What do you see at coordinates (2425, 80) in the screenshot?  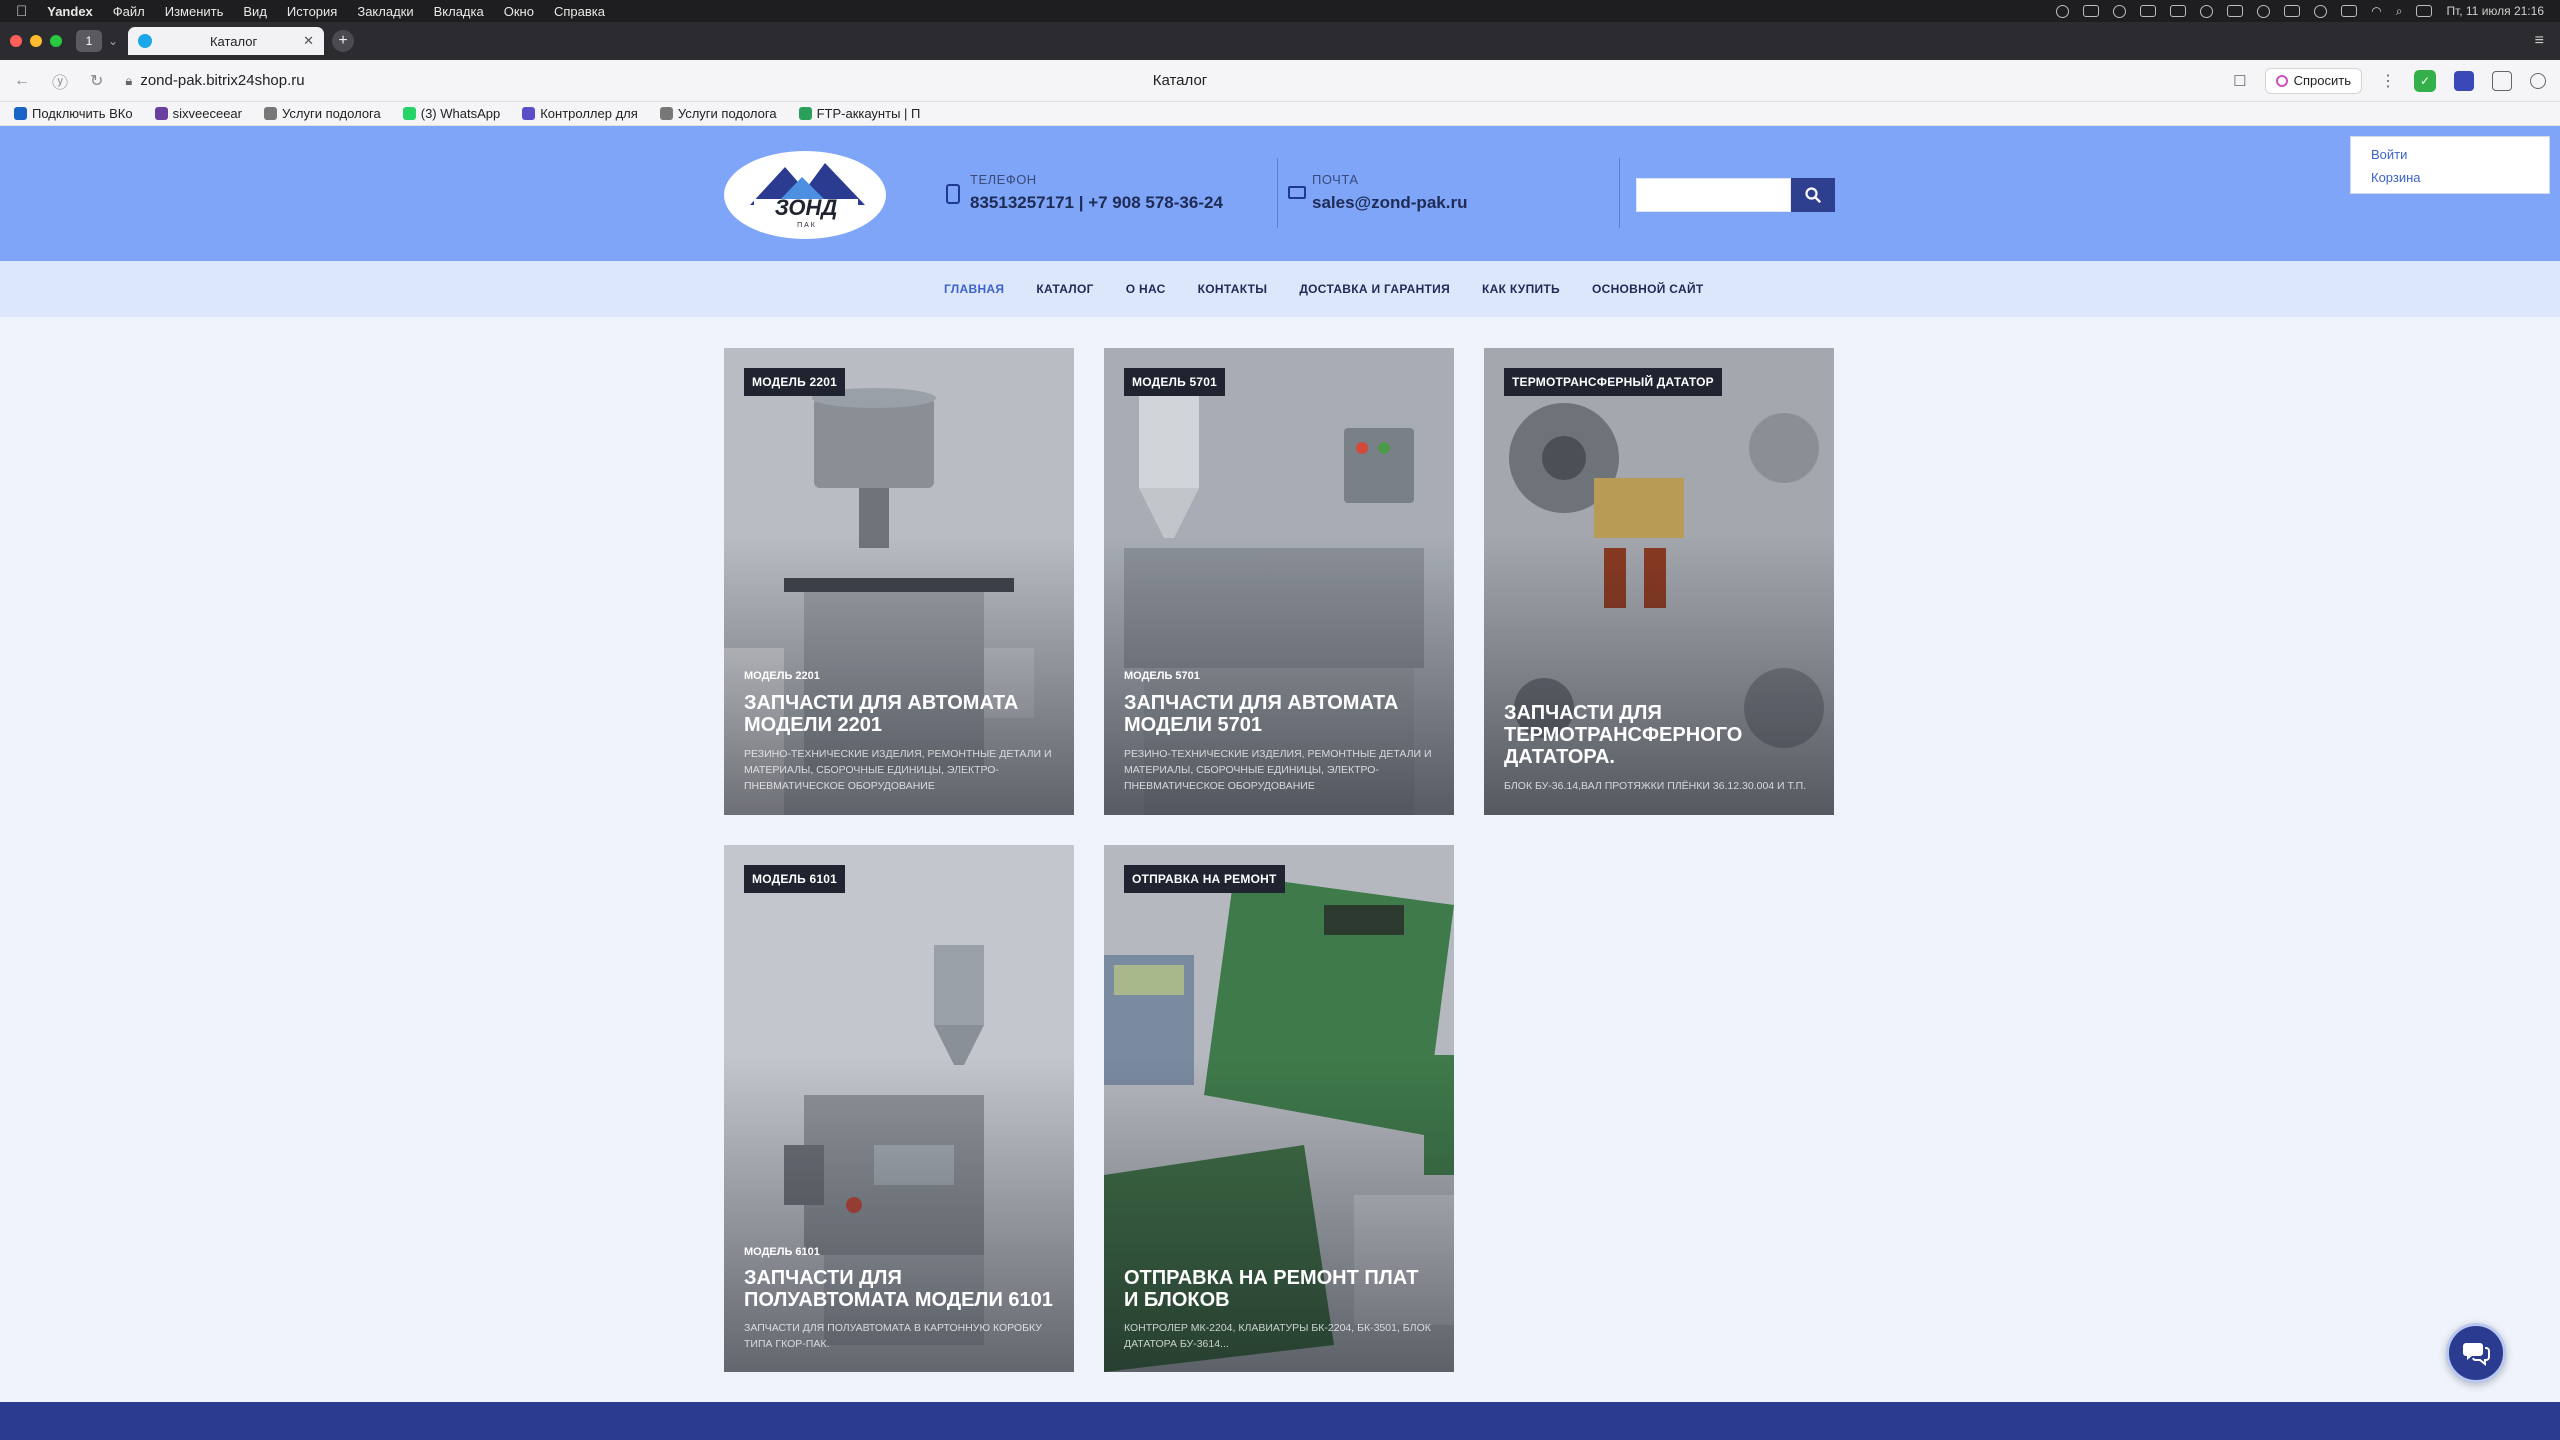 I see `protect-shield-icon: ✓` at bounding box center [2425, 80].